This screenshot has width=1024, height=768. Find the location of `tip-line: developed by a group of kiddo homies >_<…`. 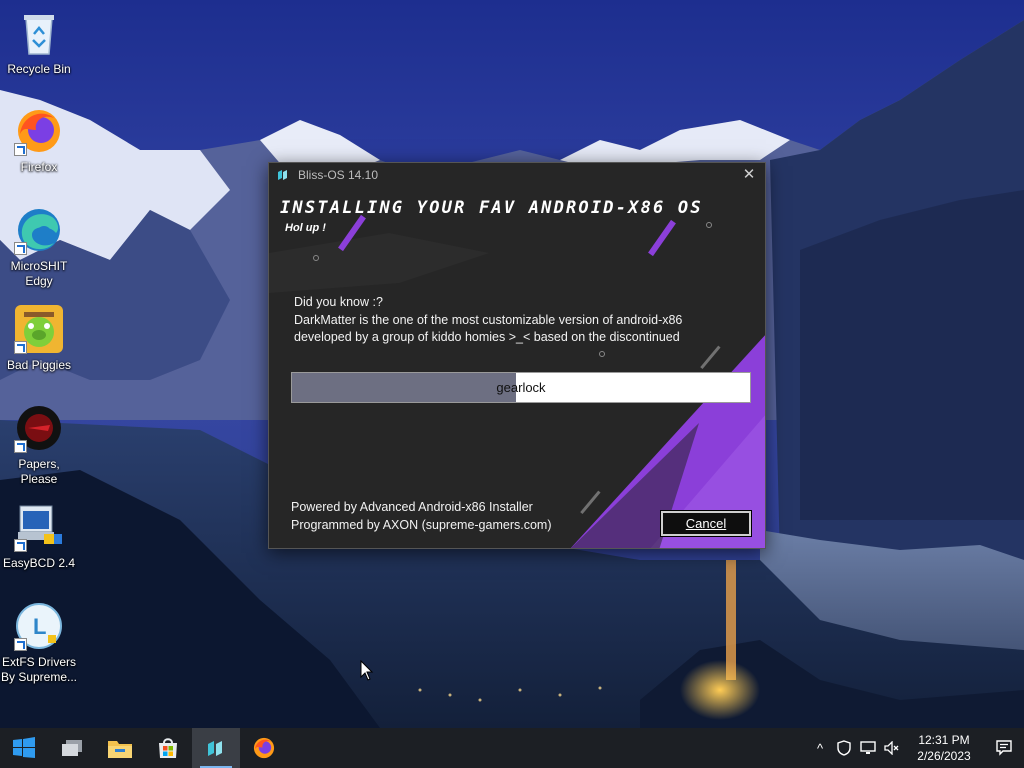

tip-line: developed by a group of kiddo homies >_<… is located at coordinates (487, 337).